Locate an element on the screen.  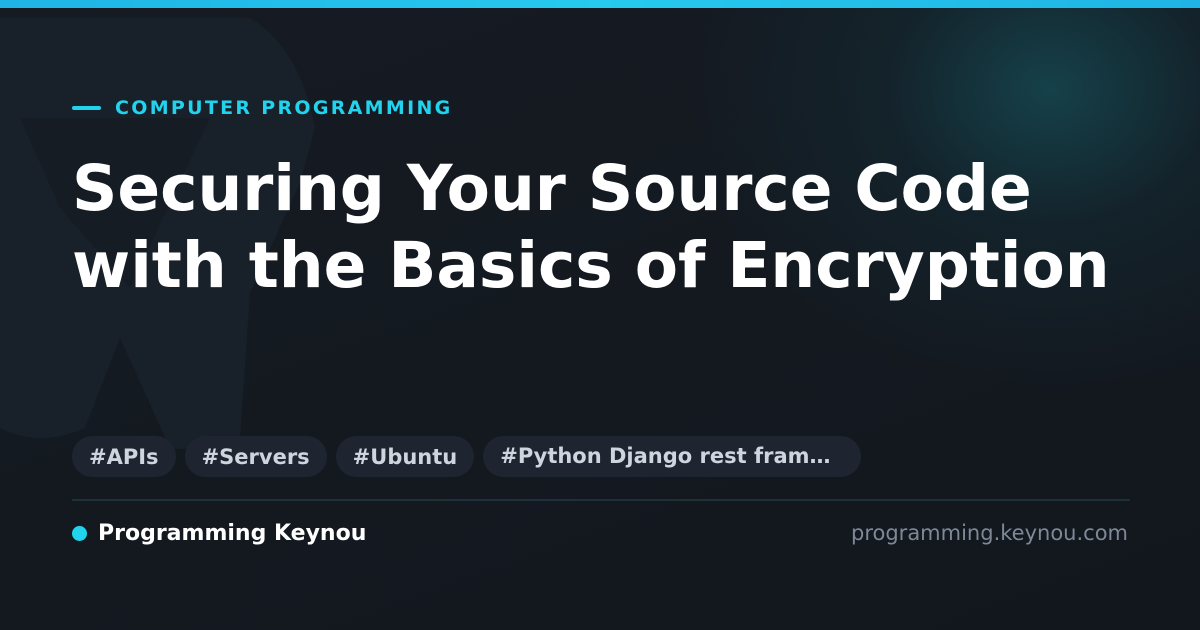
category-eyebrow: COMPUTER PROGRAMMING is located at coordinates (262, 108).